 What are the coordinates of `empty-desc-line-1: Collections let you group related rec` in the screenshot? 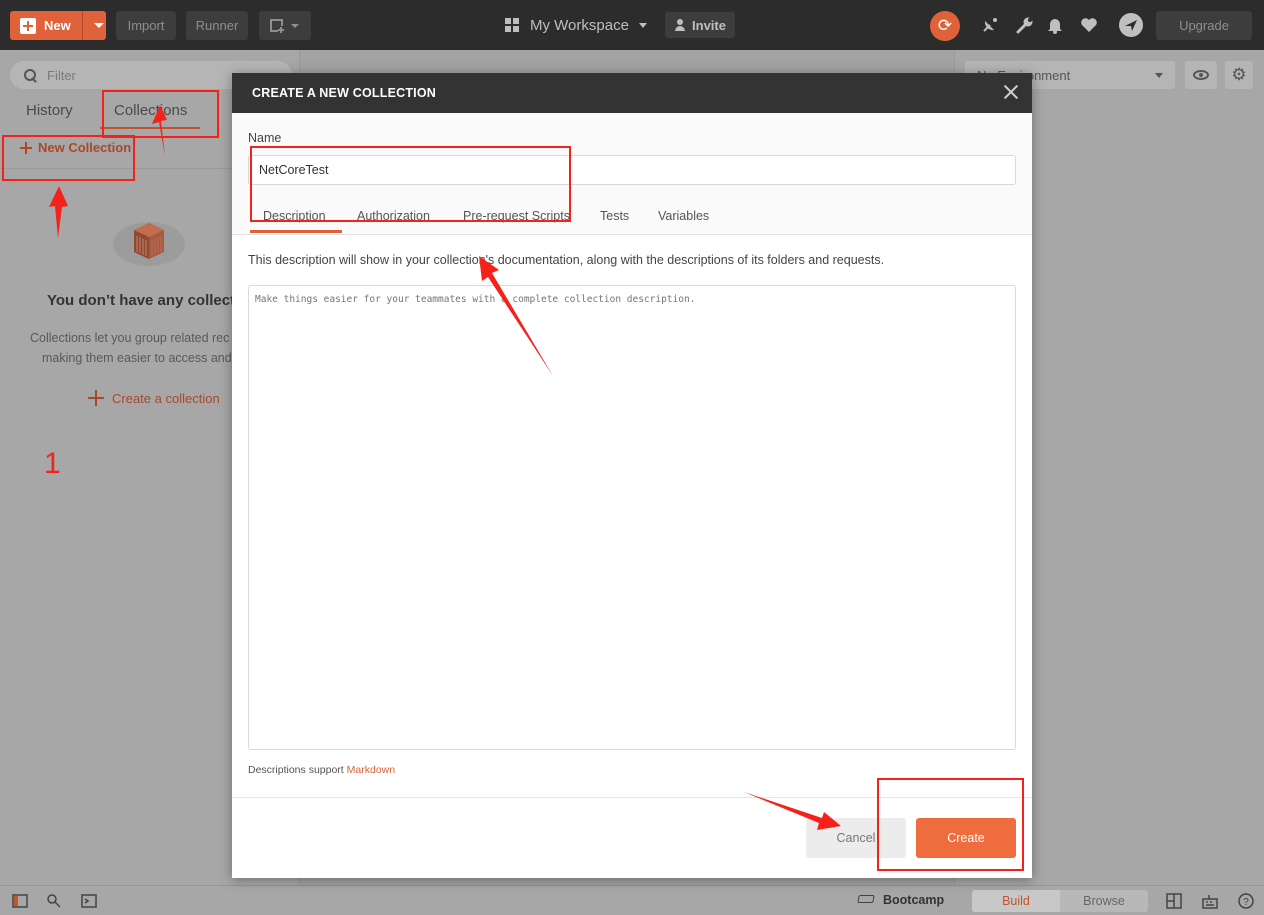 It's located at (130, 338).